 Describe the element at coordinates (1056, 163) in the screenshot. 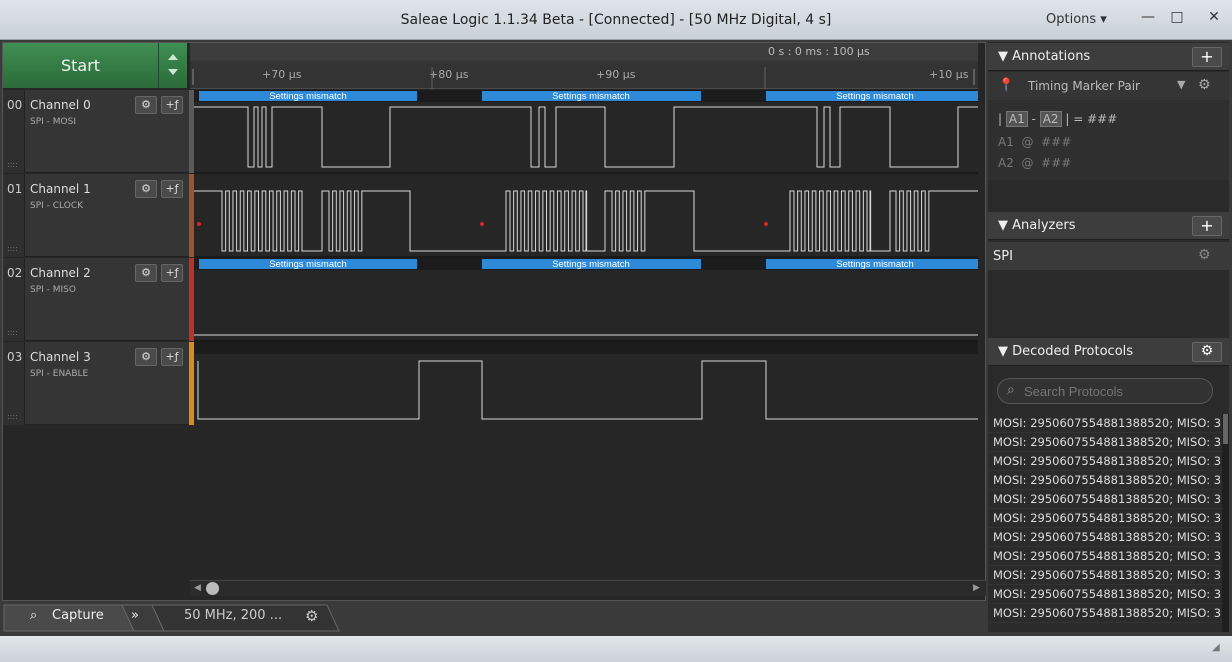

I see `a2-value: ###` at that location.